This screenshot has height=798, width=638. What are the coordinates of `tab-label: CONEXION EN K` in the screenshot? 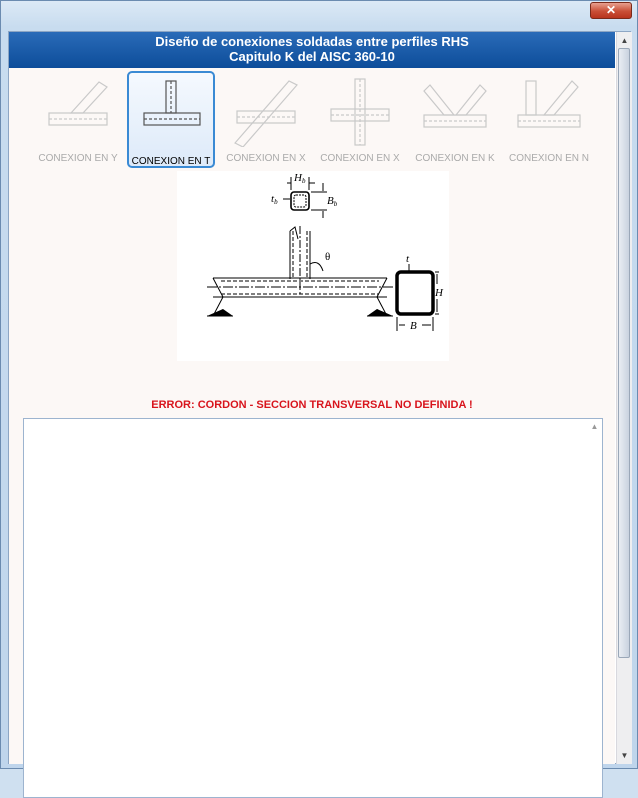 It's located at (455, 158).